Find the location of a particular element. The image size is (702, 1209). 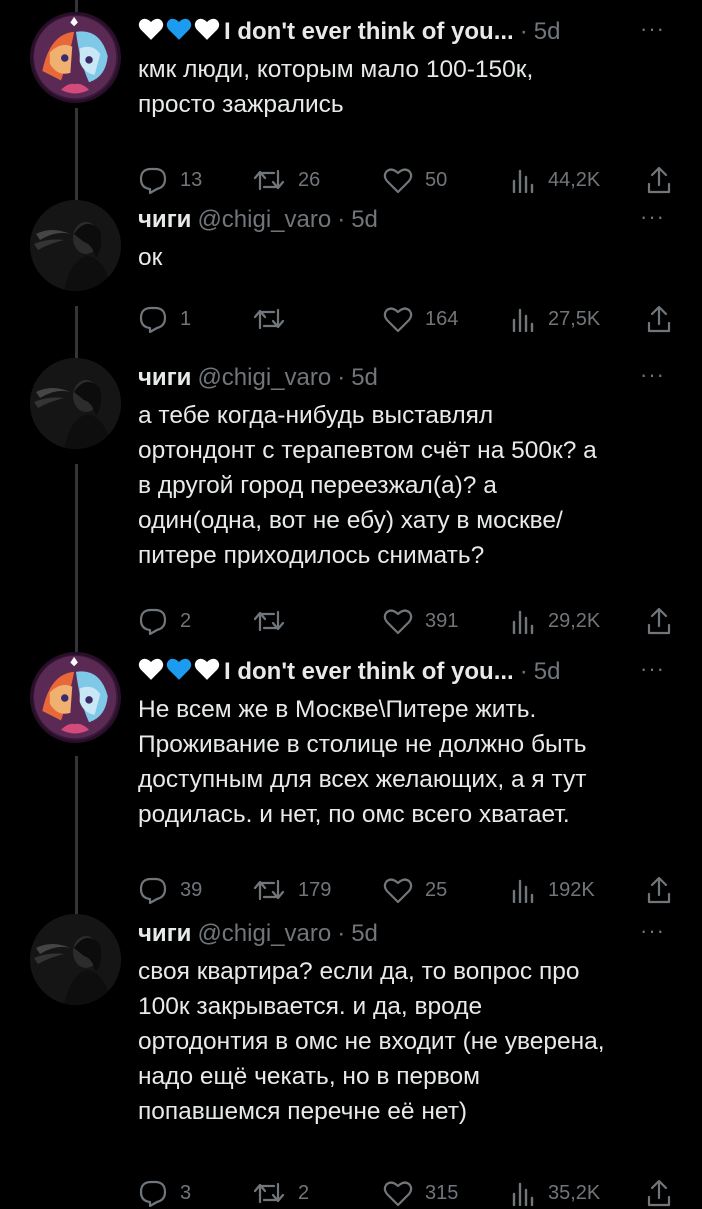

tweet-actions: 39 179 25 192K is located at coordinates (408, 890).